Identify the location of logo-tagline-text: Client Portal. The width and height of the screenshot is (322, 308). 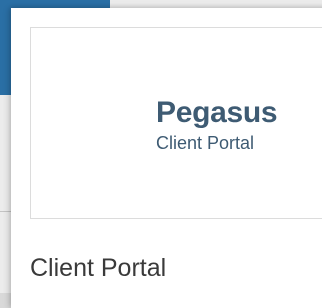
(205, 143).